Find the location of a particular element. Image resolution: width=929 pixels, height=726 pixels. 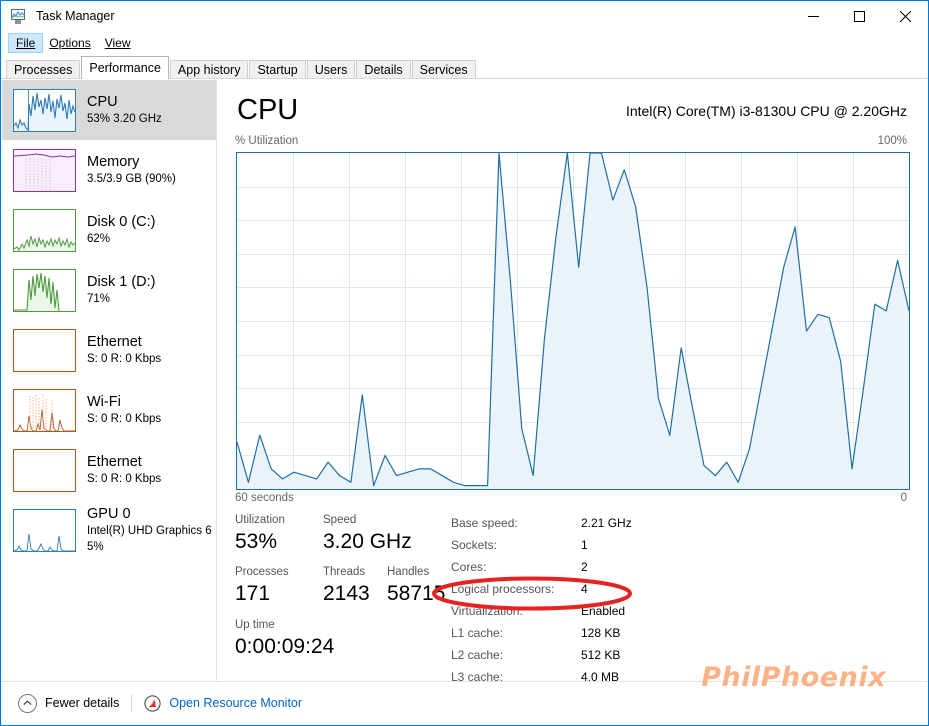

tab-performance: Performance is located at coordinates (125, 67).